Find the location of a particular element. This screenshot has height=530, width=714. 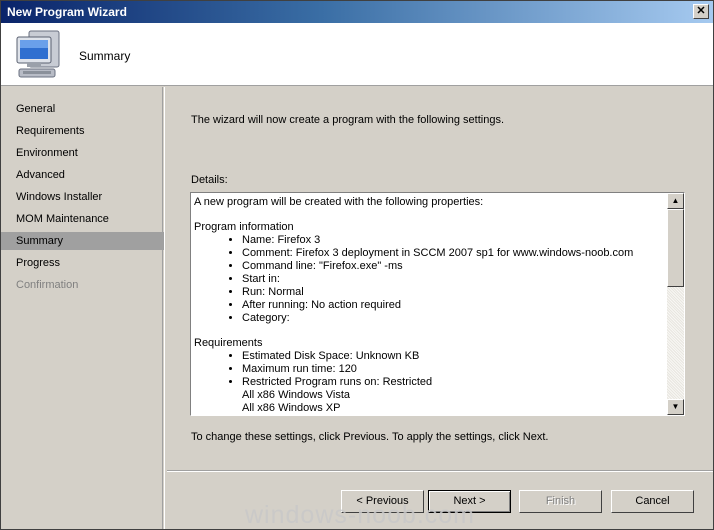

details-label: Details: is located at coordinates (209, 180).